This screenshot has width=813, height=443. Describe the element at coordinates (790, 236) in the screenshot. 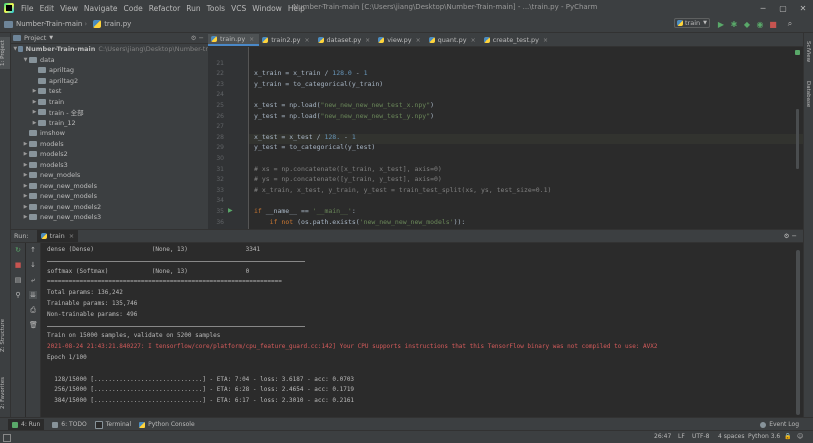

I see `run-panel-settings-icon: ⚙ −` at that location.